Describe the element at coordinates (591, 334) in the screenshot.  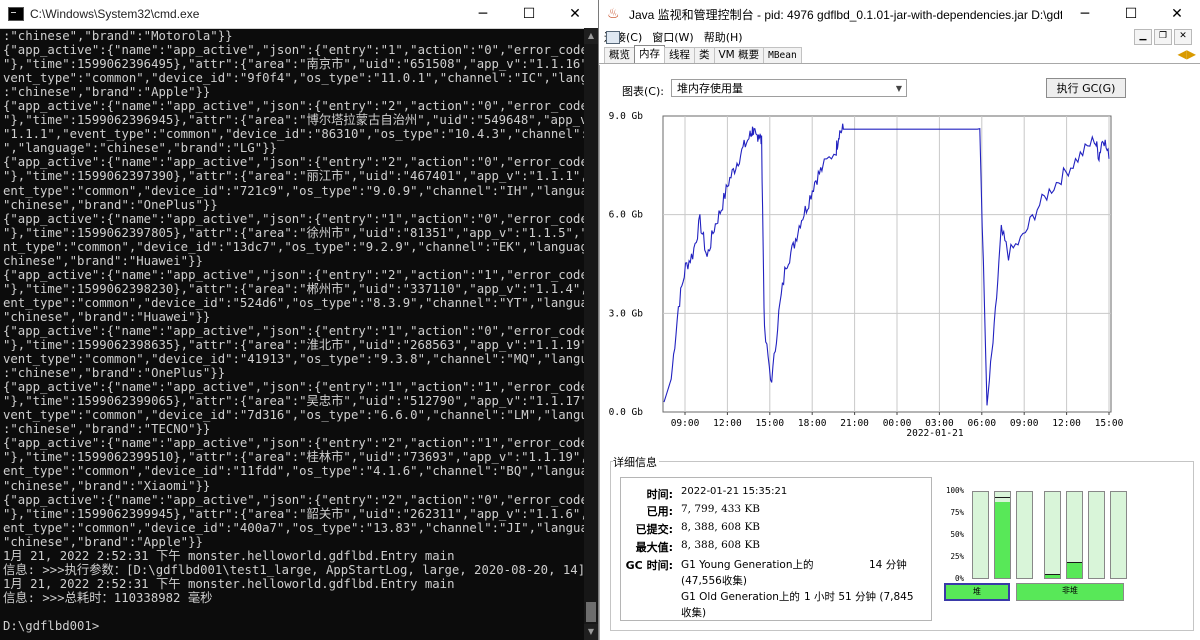
I see `cmd-scrollbar: ▲ ▼` at that location.